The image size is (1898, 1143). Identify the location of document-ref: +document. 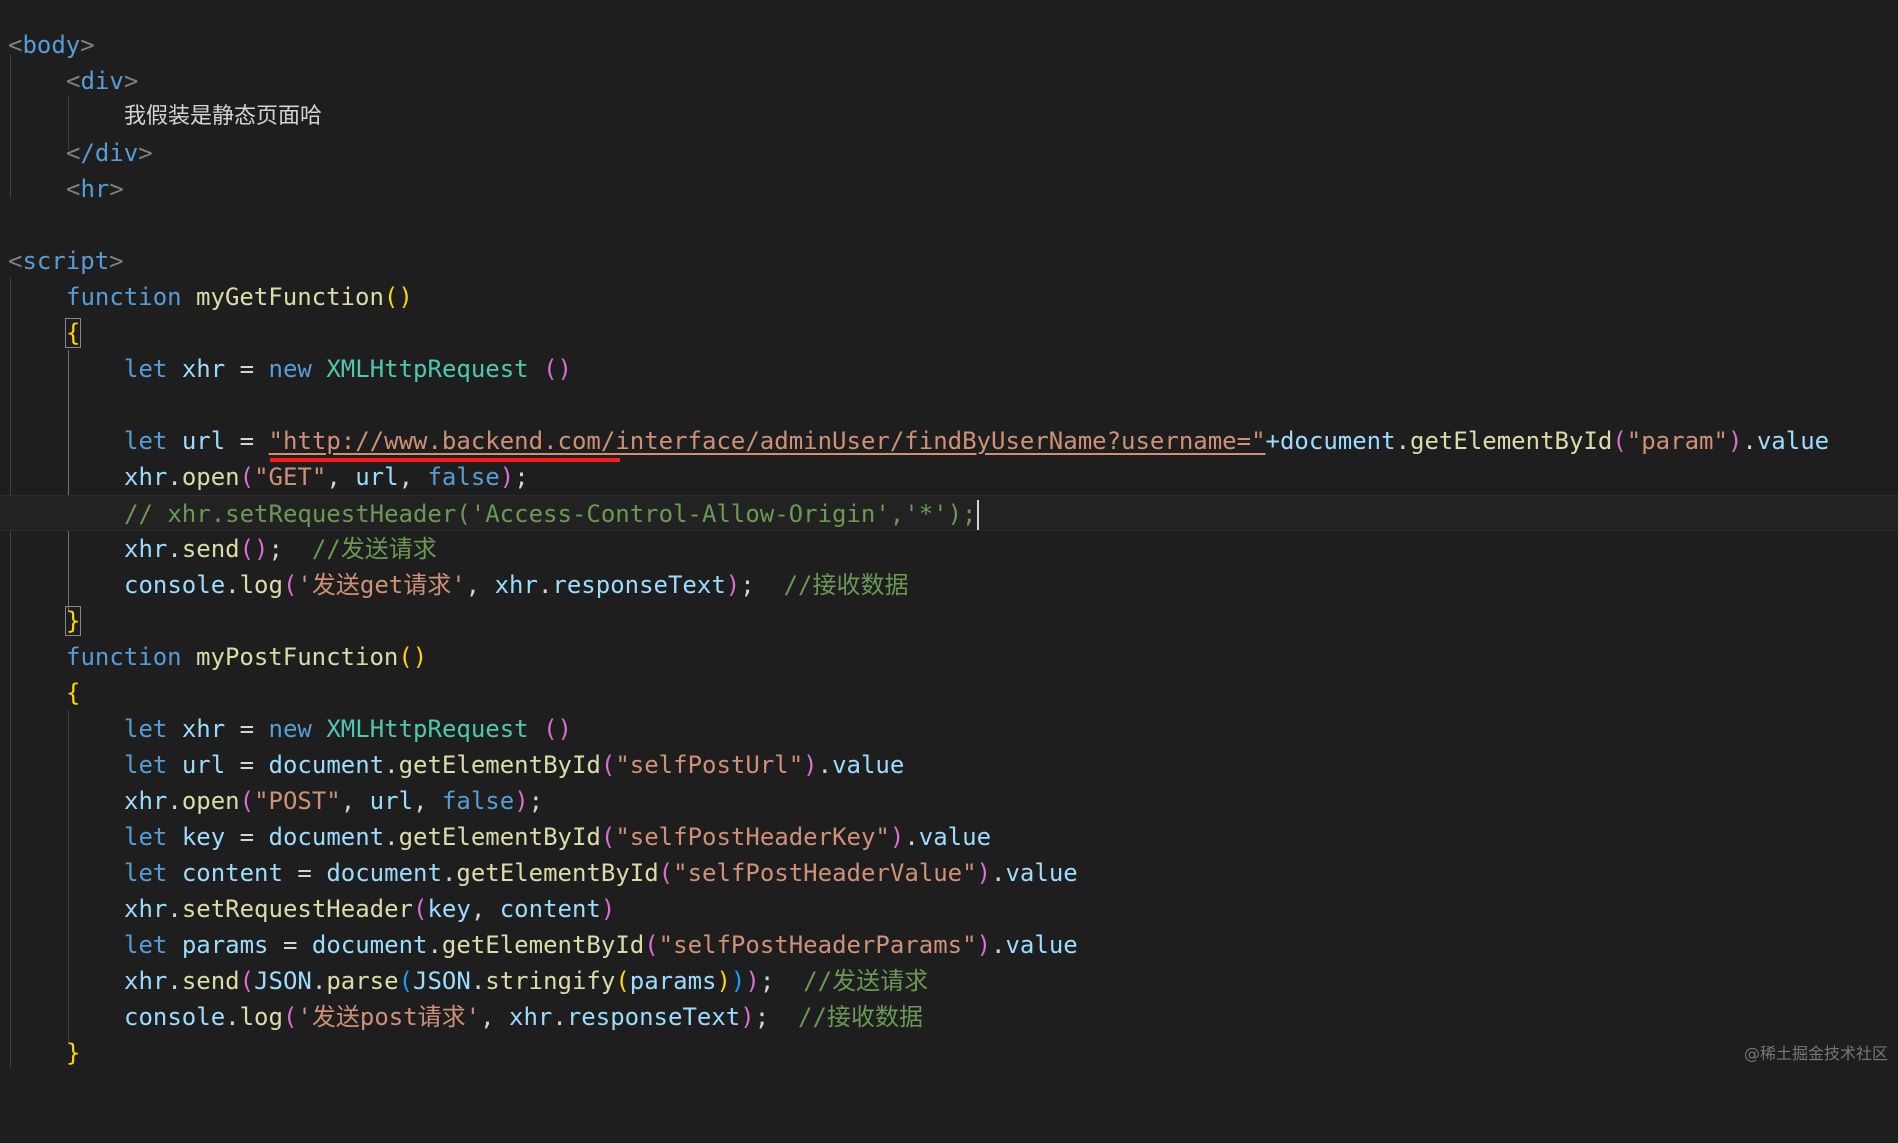
(1330, 441).